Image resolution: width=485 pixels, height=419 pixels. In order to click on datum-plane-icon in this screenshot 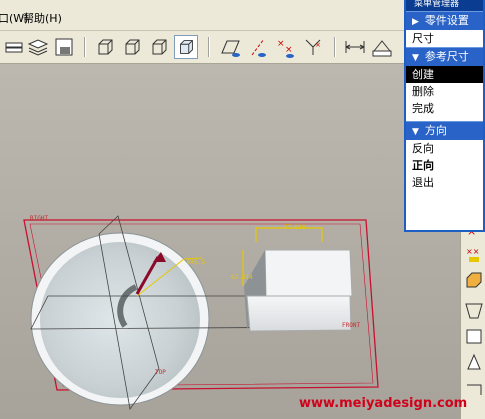, I will do `click(230, 47)`.